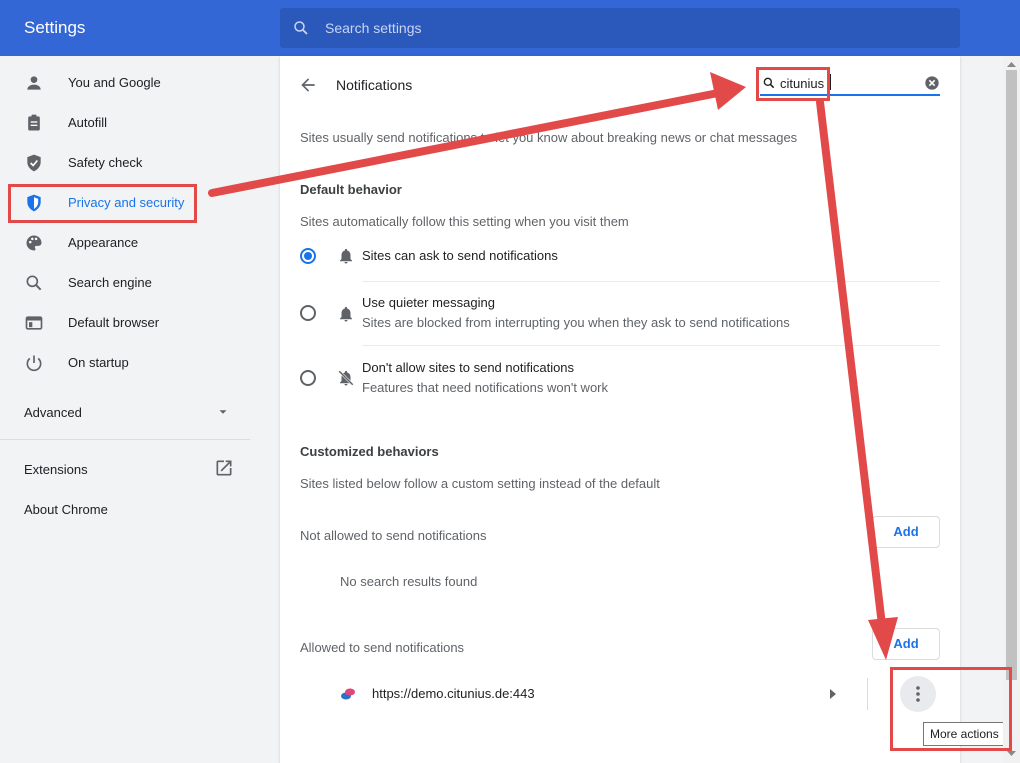 This screenshot has height=763, width=1020. I want to click on option-title: Sites can ask to send notifications, so click(460, 255).